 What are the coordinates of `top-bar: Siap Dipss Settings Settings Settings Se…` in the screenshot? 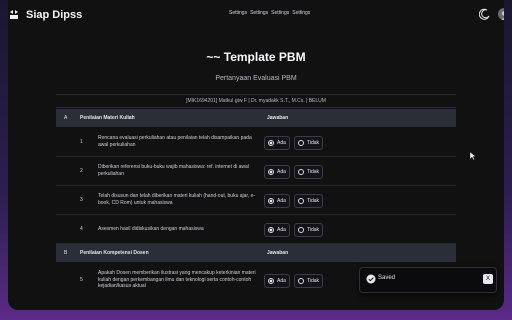 It's located at (256, 15).